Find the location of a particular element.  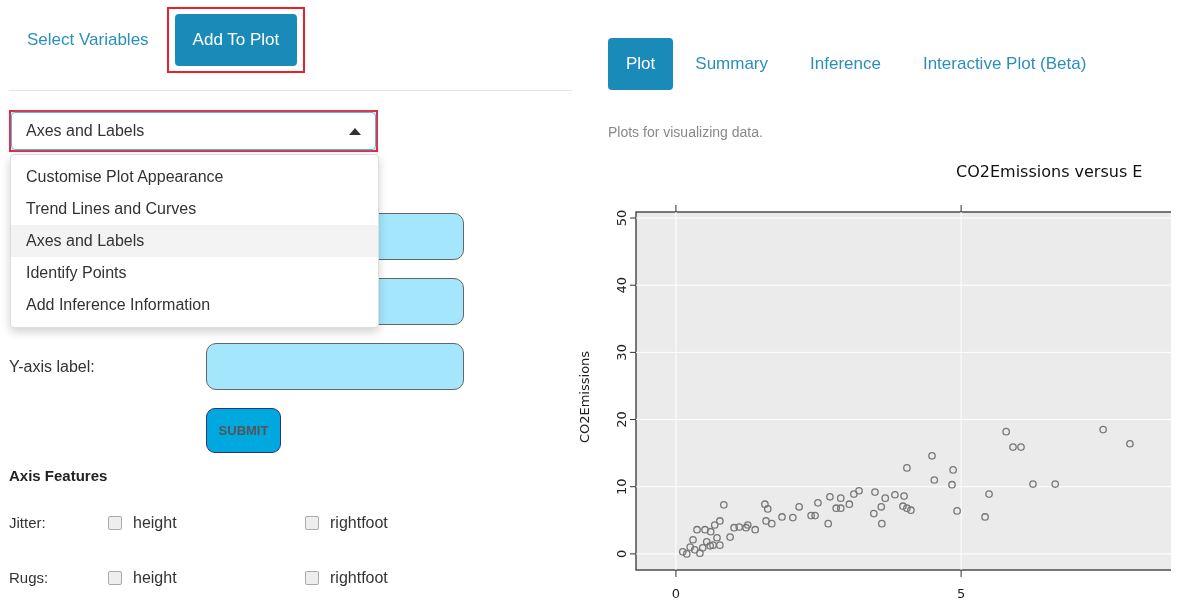

axis-label: CO2Emissions is located at coordinates (584, 397).